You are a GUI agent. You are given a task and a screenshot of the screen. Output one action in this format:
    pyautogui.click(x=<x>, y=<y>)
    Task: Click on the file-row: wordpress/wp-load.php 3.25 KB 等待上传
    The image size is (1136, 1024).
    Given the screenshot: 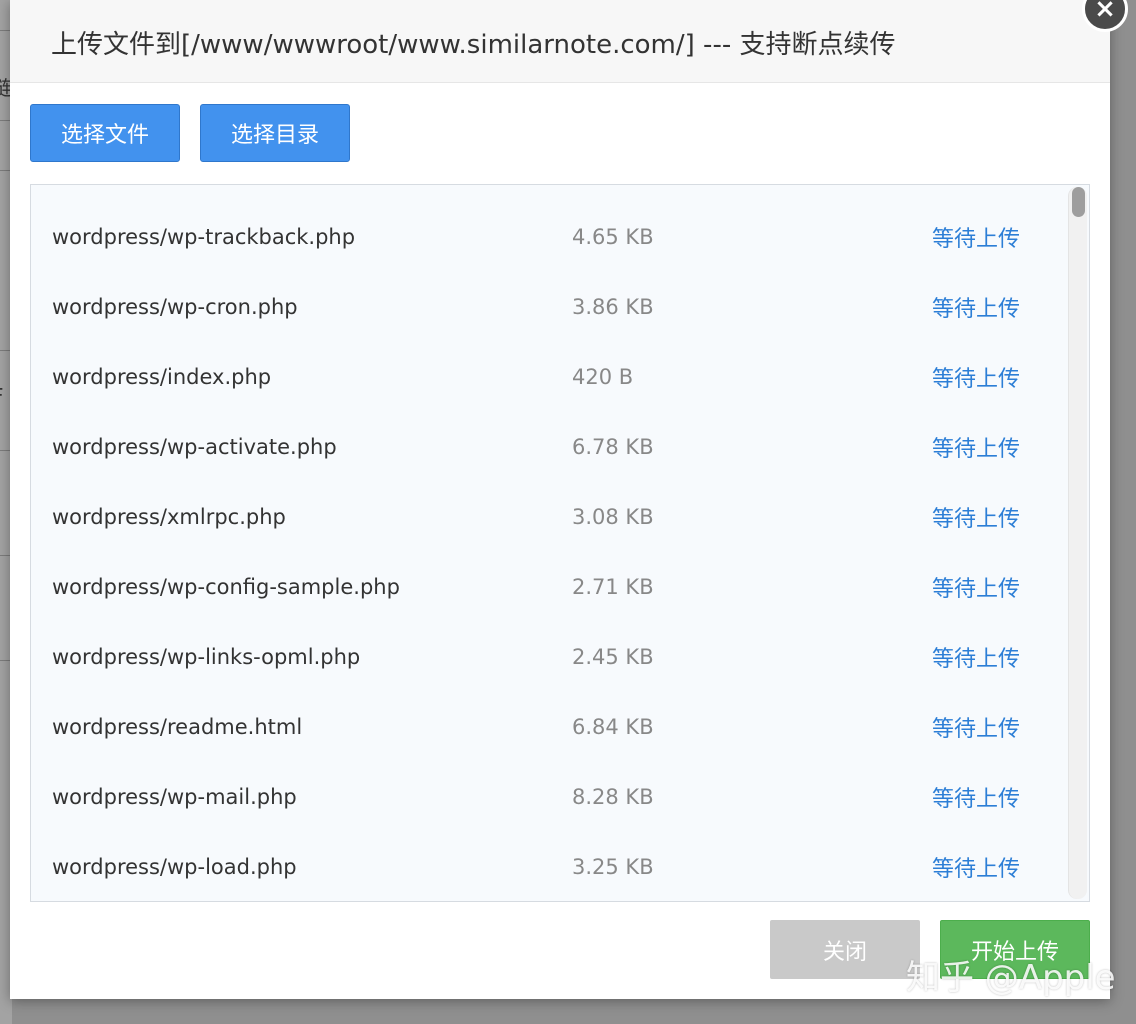 What is the action you would take?
    pyautogui.click(x=546, y=866)
    